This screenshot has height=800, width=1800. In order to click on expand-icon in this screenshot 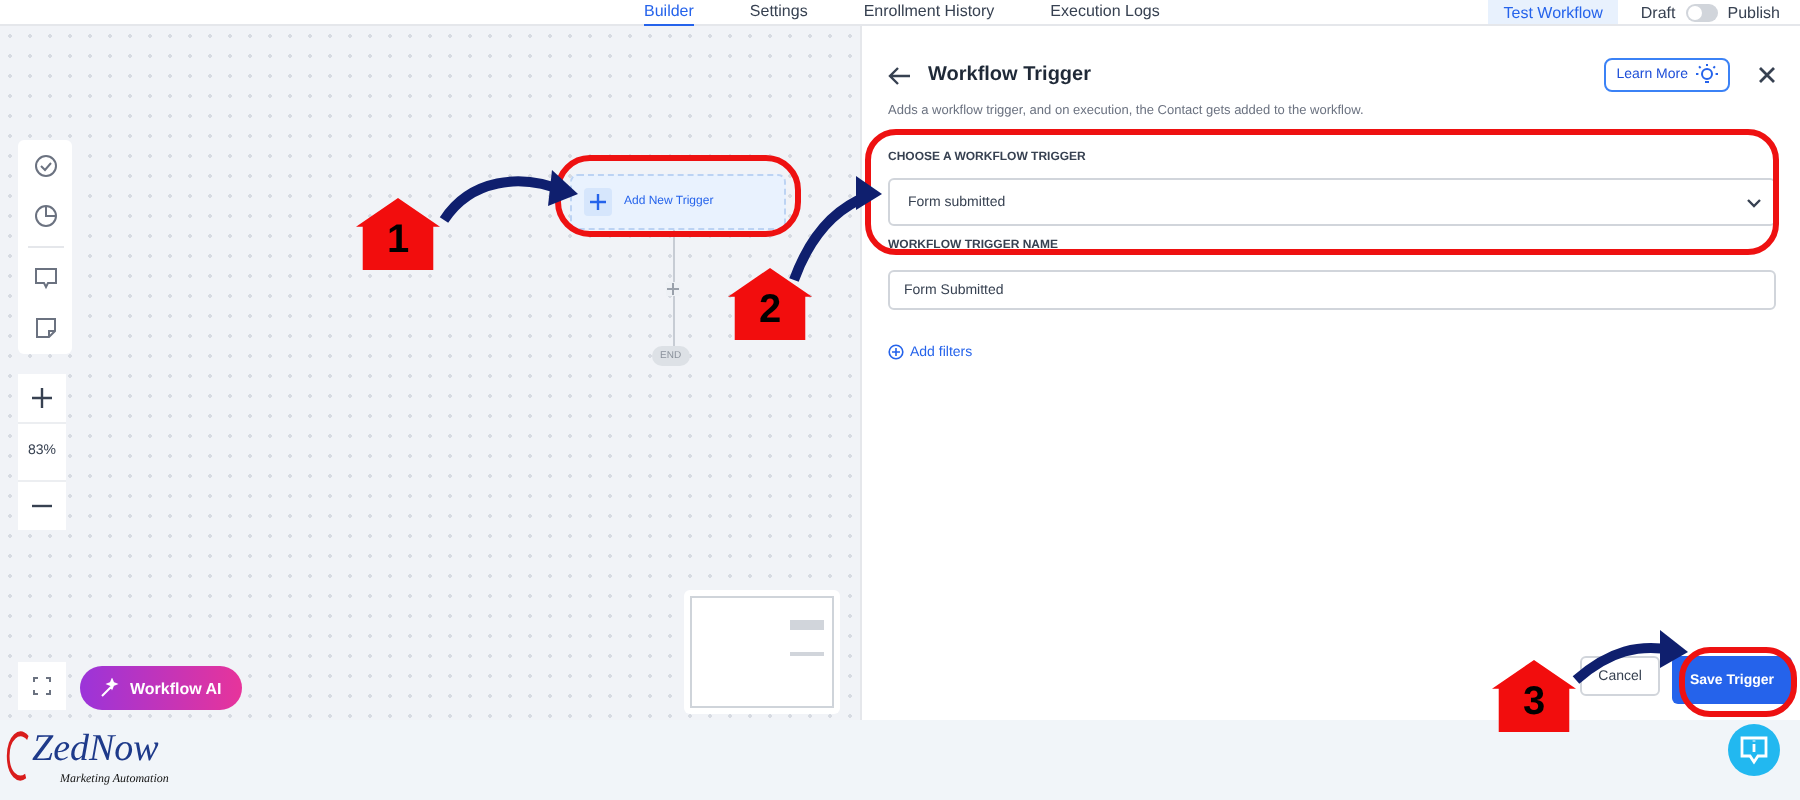, I will do `click(42, 686)`.